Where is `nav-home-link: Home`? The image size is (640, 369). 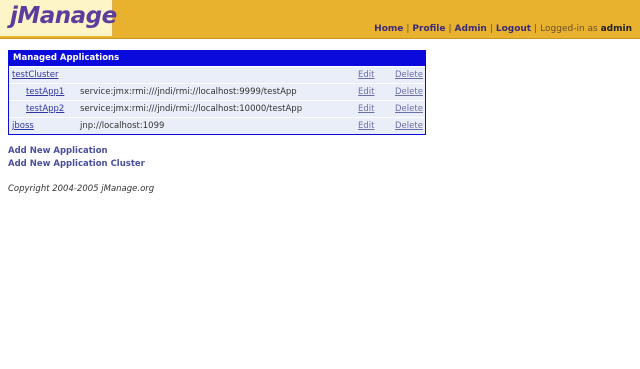
nav-home-link: Home is located at coordinates (388, 29).